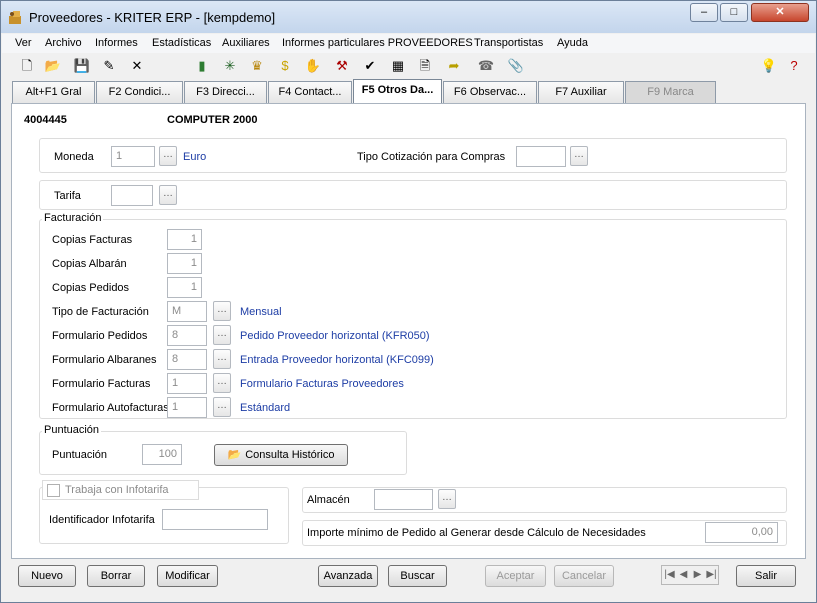 This screenshot has width=817, height=603. What do you see at coordinates (92, 240) in the screenshot?
I see `copias-facturas-label: Copias Facturas` at bounding box center [92, 240].